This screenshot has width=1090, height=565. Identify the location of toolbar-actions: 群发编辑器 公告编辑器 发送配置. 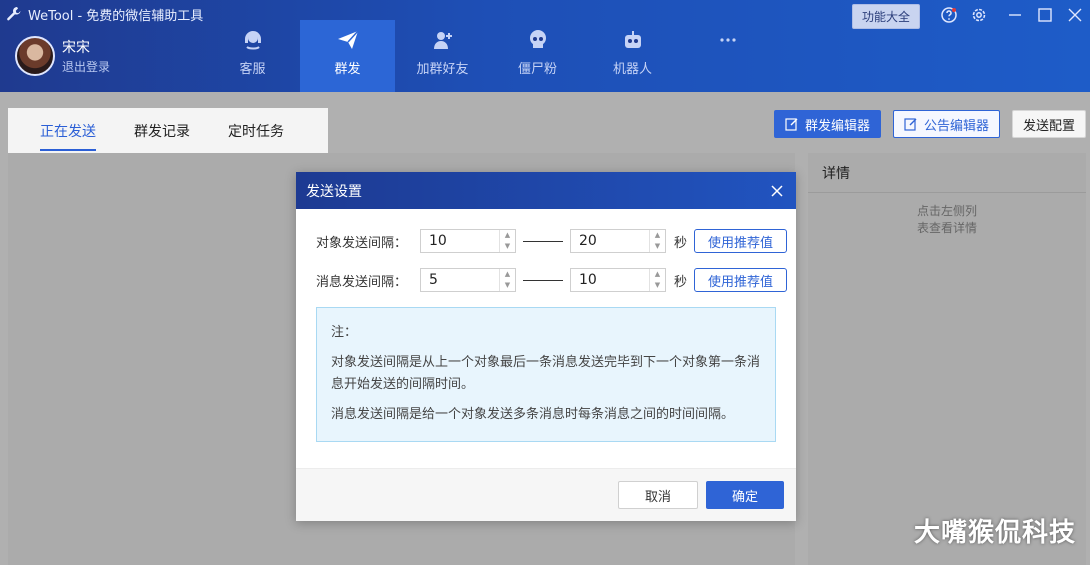
(931, 124).